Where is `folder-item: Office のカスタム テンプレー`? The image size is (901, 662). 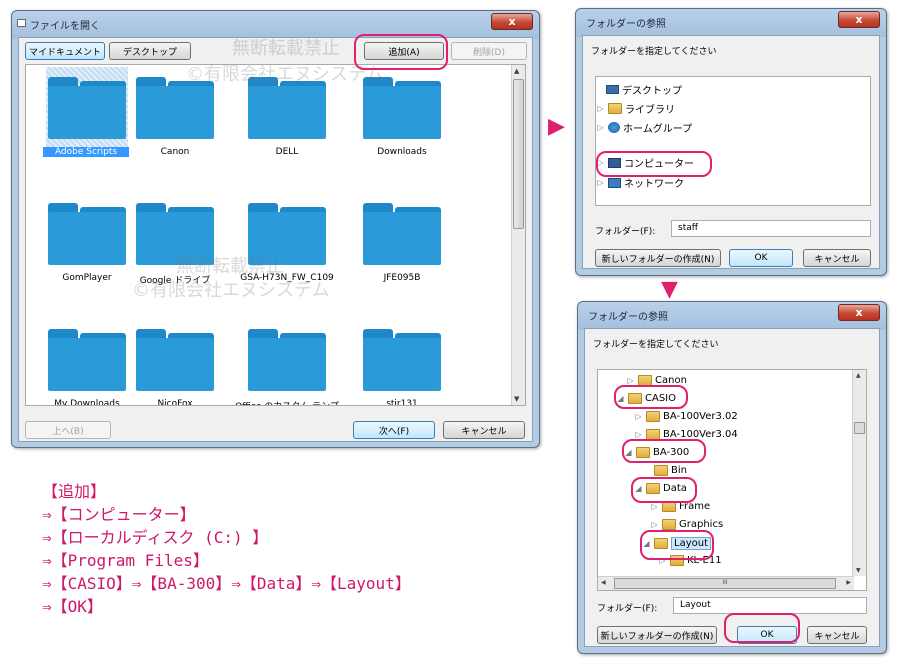
folder-item: Office のカスタム テンプレー is located at coordinates (286, 362).